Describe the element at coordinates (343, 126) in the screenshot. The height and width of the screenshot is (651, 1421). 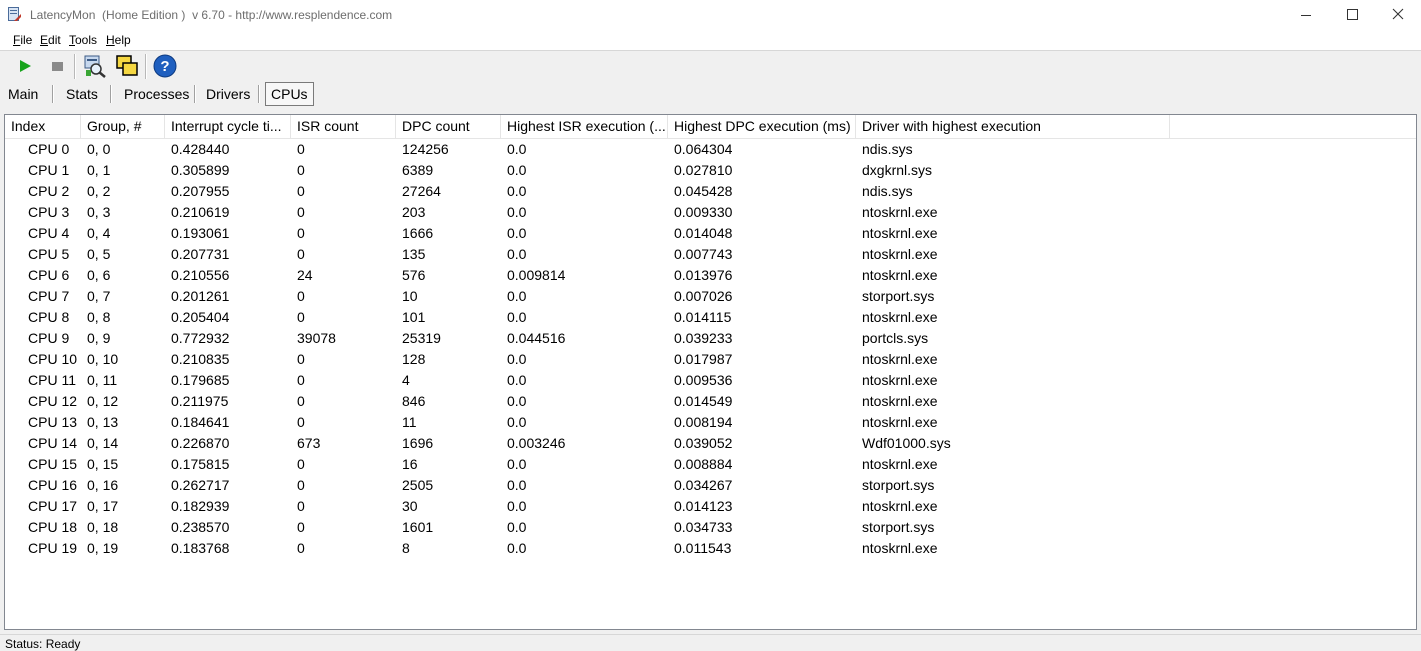
I see `column-header-isr-count: ISR count` at that location.